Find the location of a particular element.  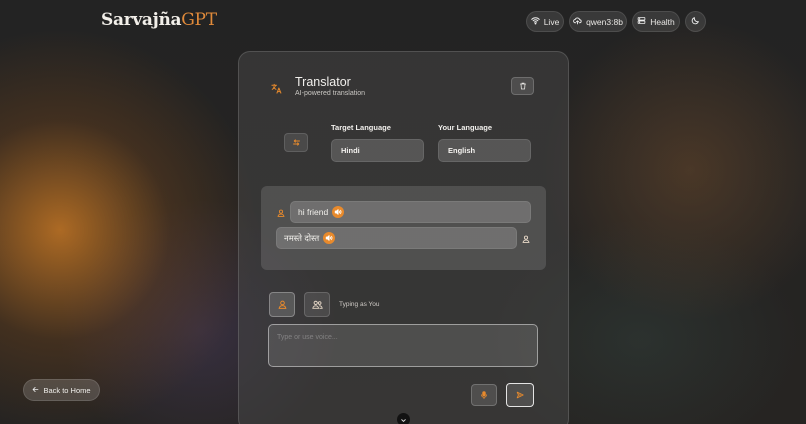

brand-accent: GPT is located at coordinates (199, 20).